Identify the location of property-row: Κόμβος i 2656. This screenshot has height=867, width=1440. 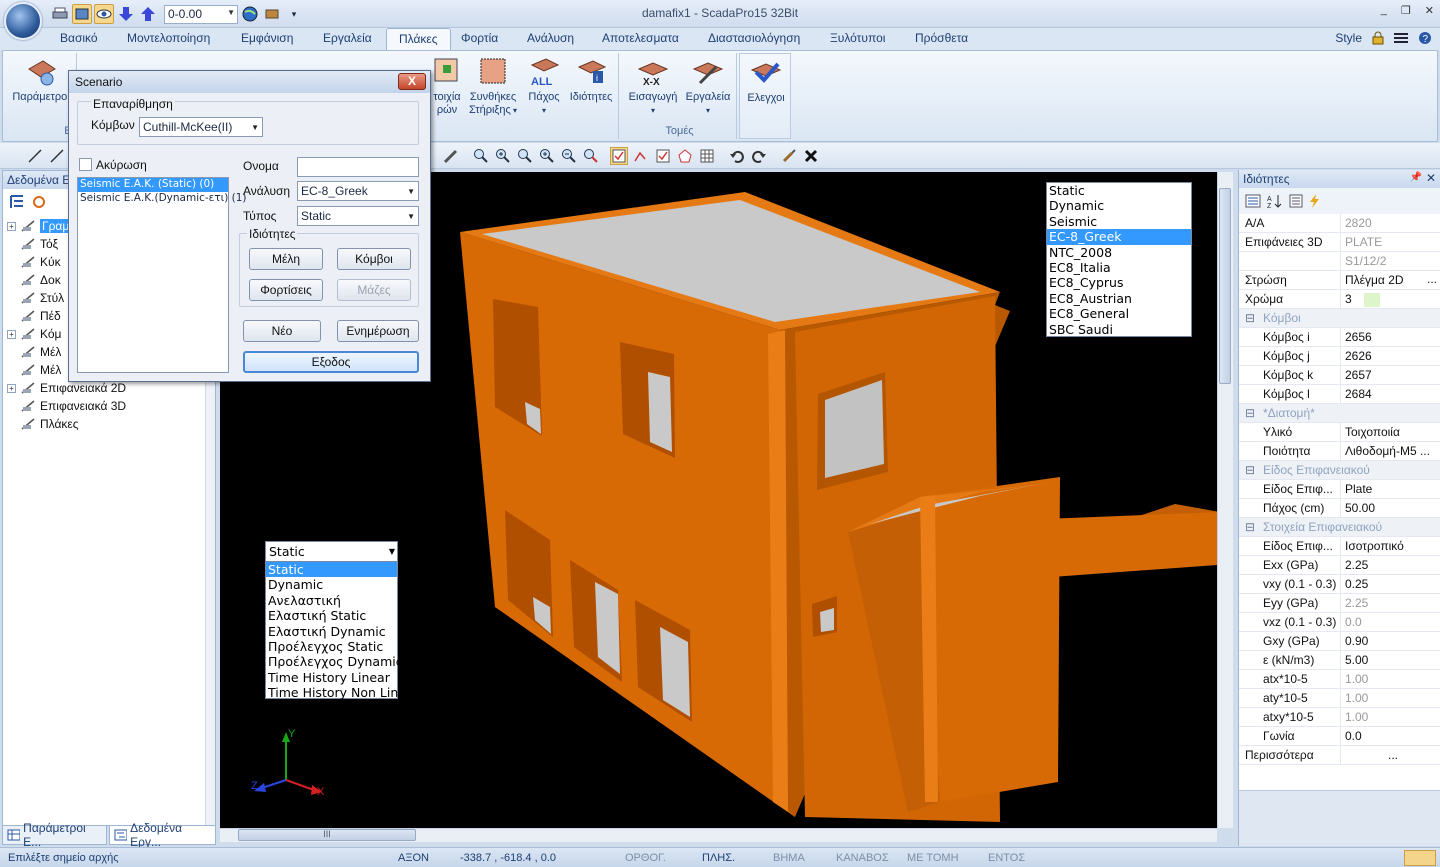
(1339, 337).